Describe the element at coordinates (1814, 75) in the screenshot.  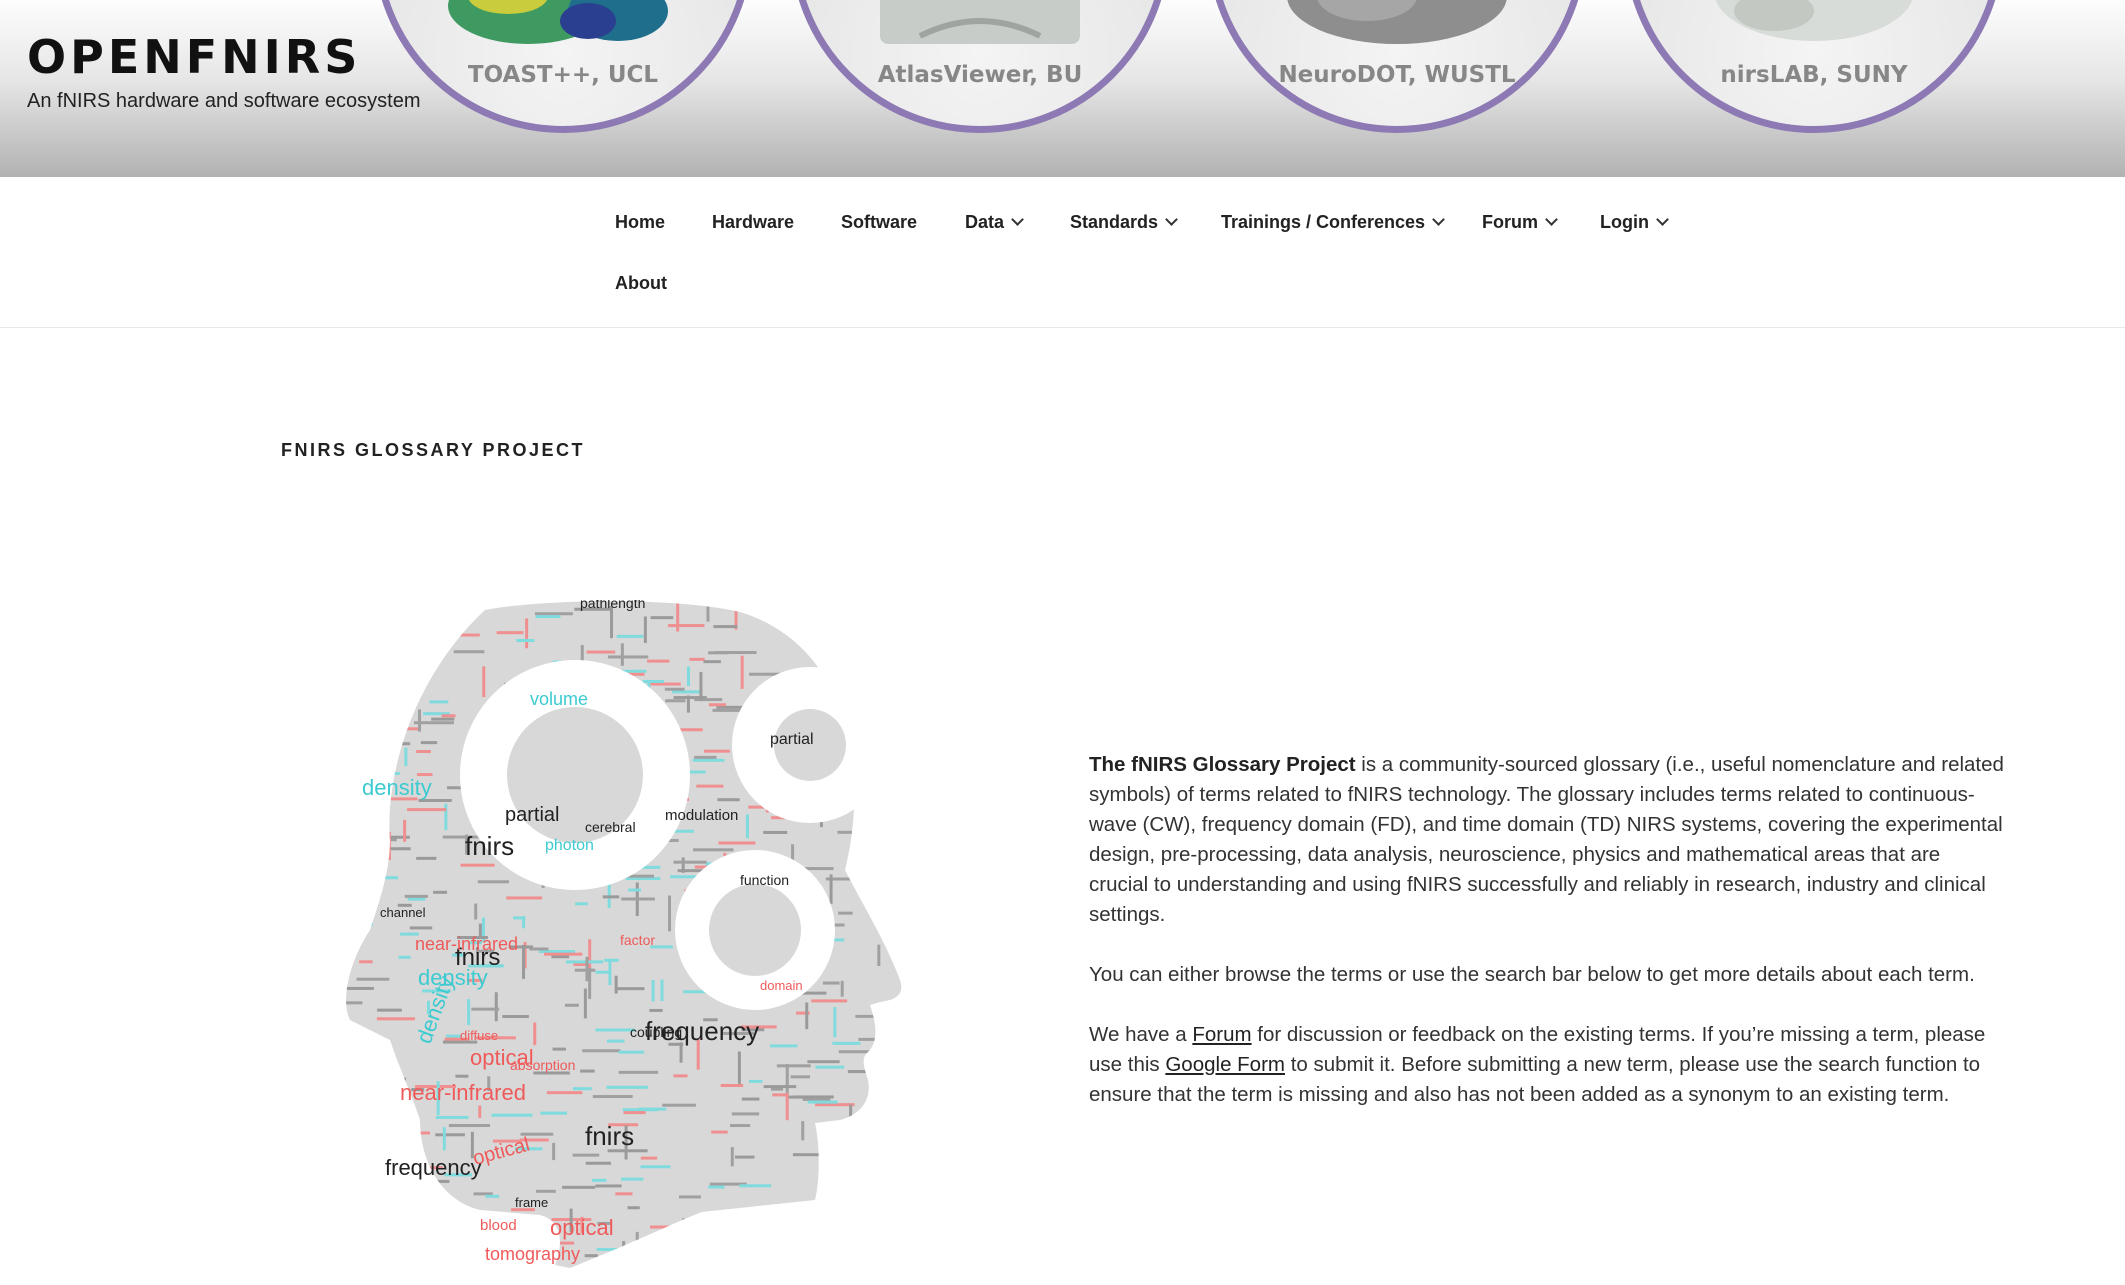
I see `tool-label: nirsLAB, SUNY` at that location.